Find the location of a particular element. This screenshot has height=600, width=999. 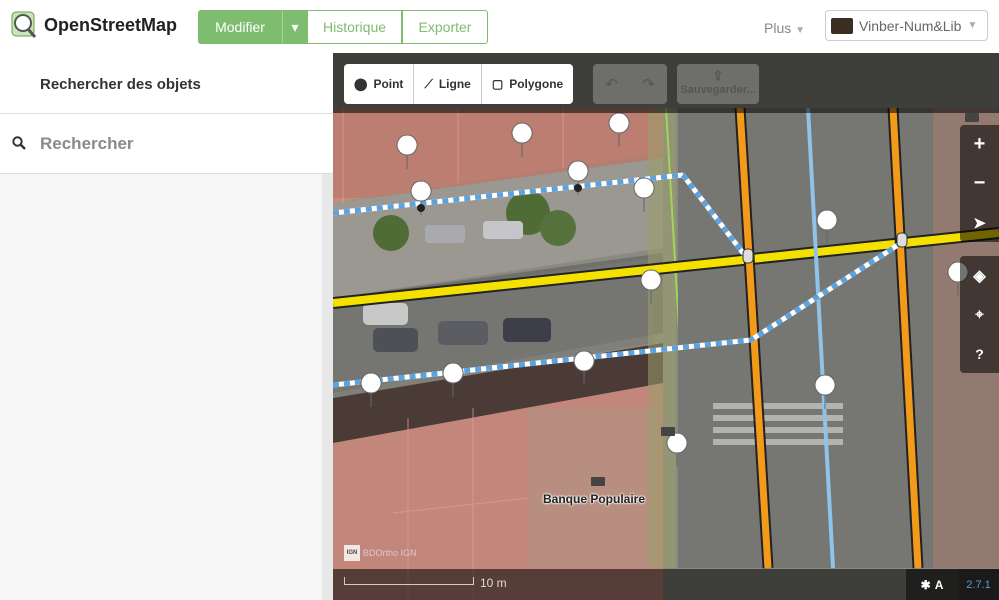

map-label-banque-populaire: Banque Populaire is located at coordinates (594, 499).